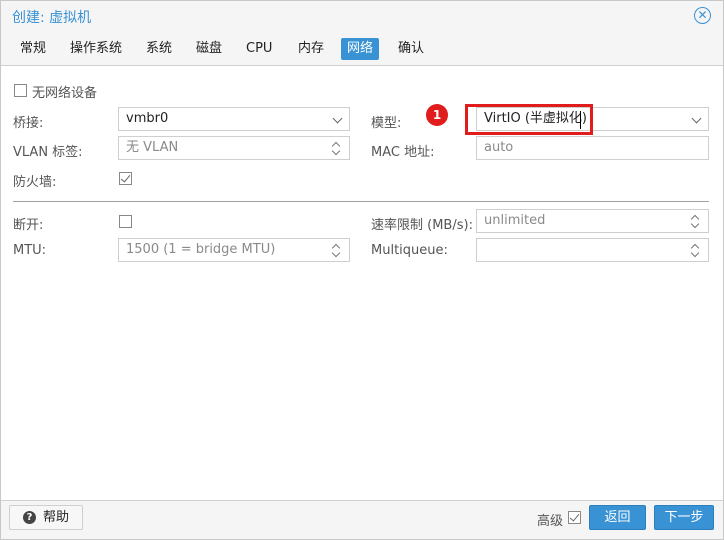  I want to click on disconnect-checkbox, so click(125, 221).